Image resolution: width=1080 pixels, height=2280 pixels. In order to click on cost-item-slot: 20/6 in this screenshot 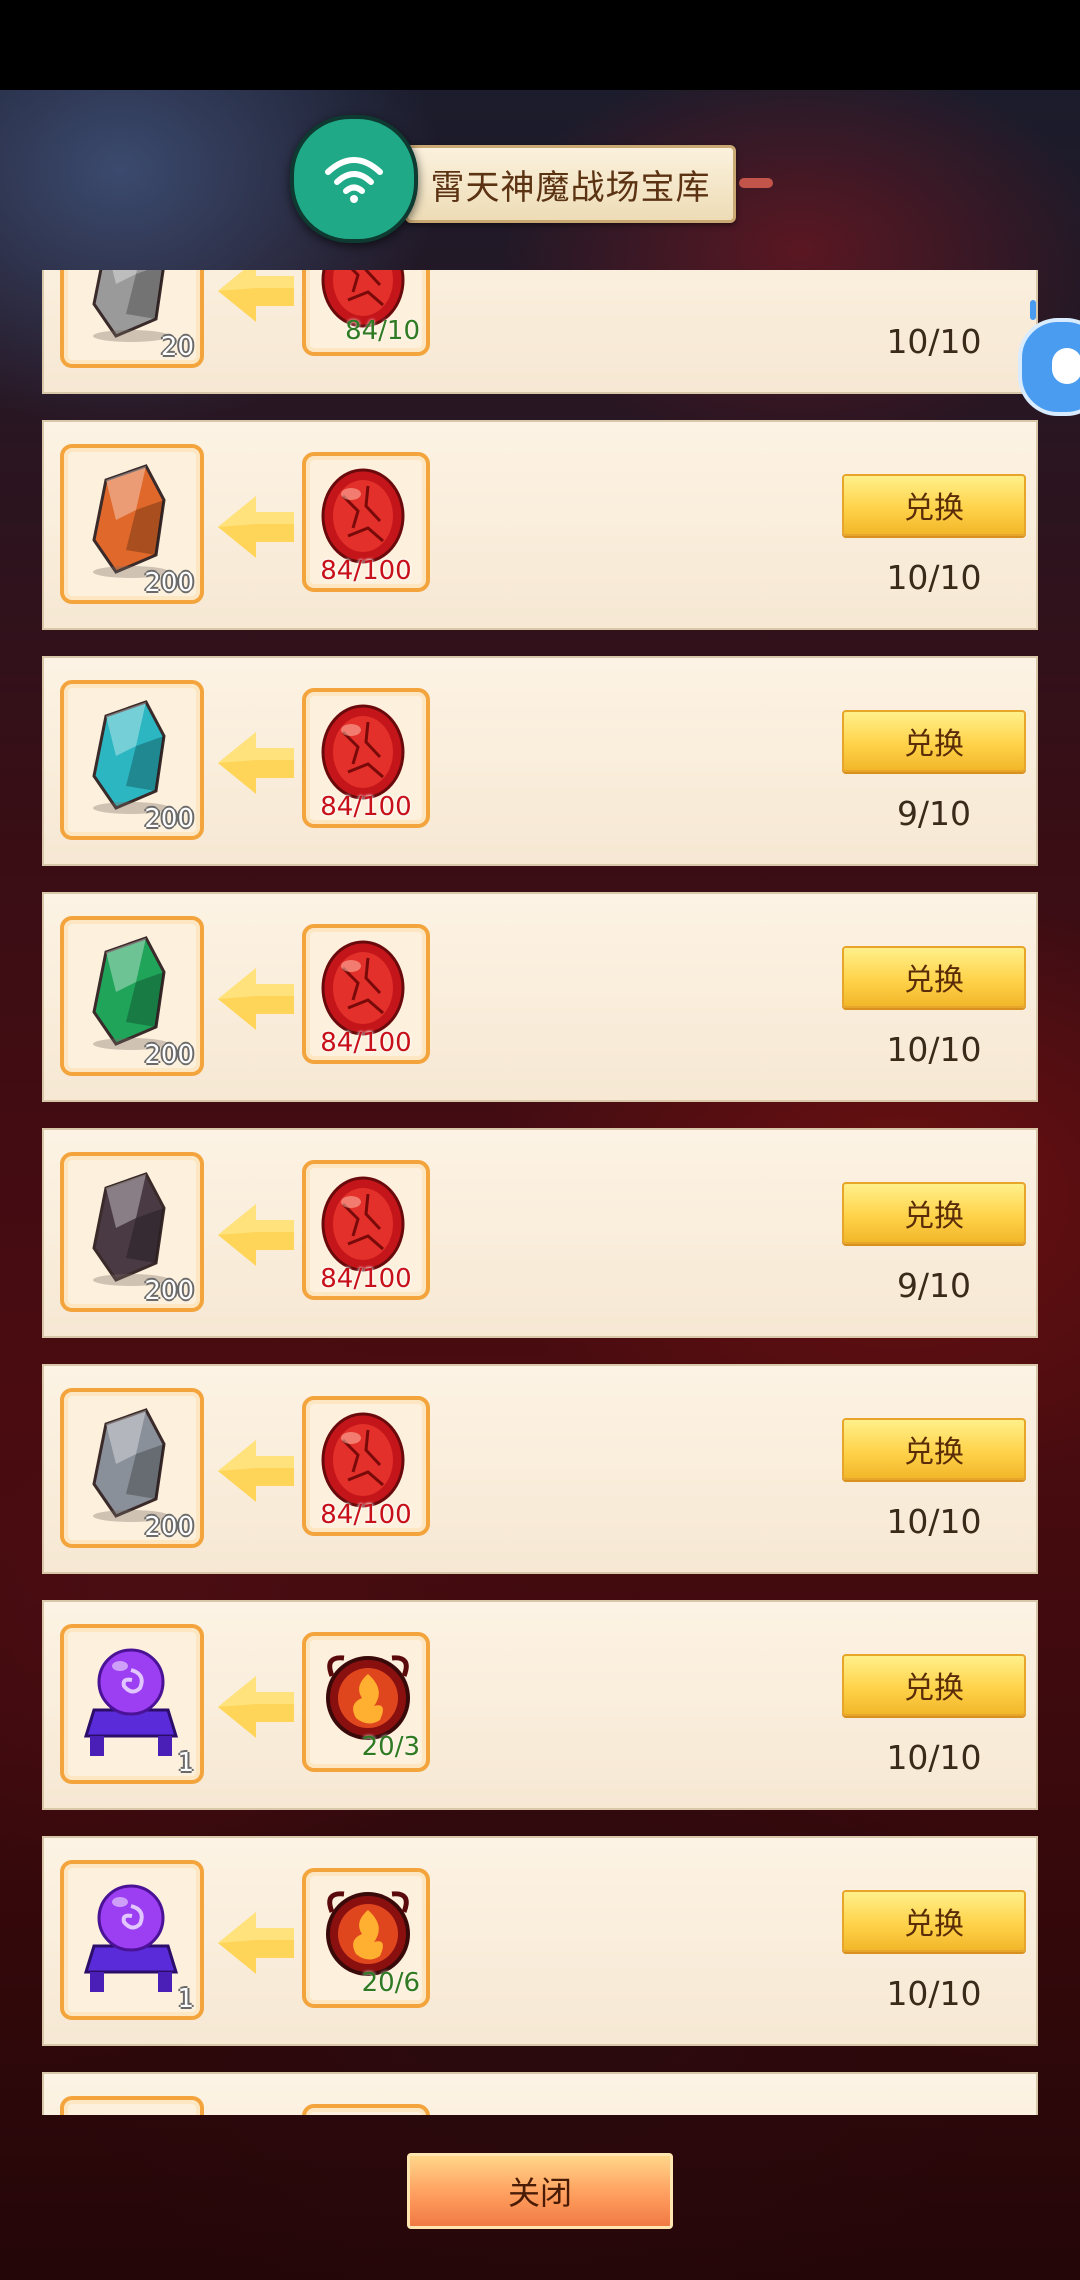, I will do `click(366, 1938)`.